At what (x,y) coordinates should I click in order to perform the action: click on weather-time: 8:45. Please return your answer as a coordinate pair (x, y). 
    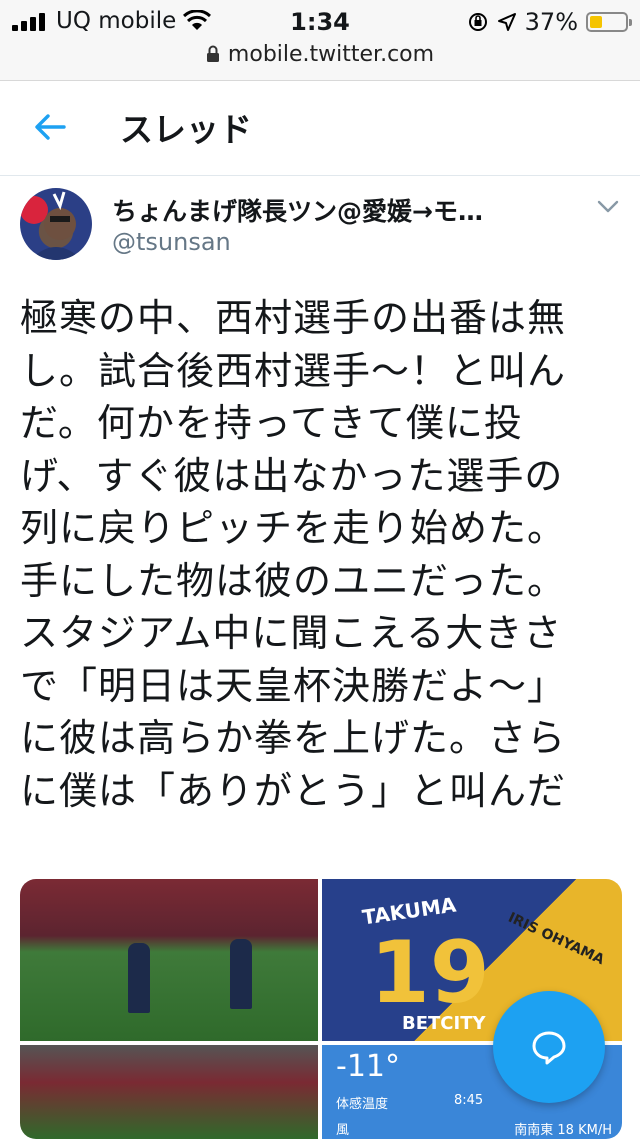
    Looking at the image, I should click on (469, 1100).